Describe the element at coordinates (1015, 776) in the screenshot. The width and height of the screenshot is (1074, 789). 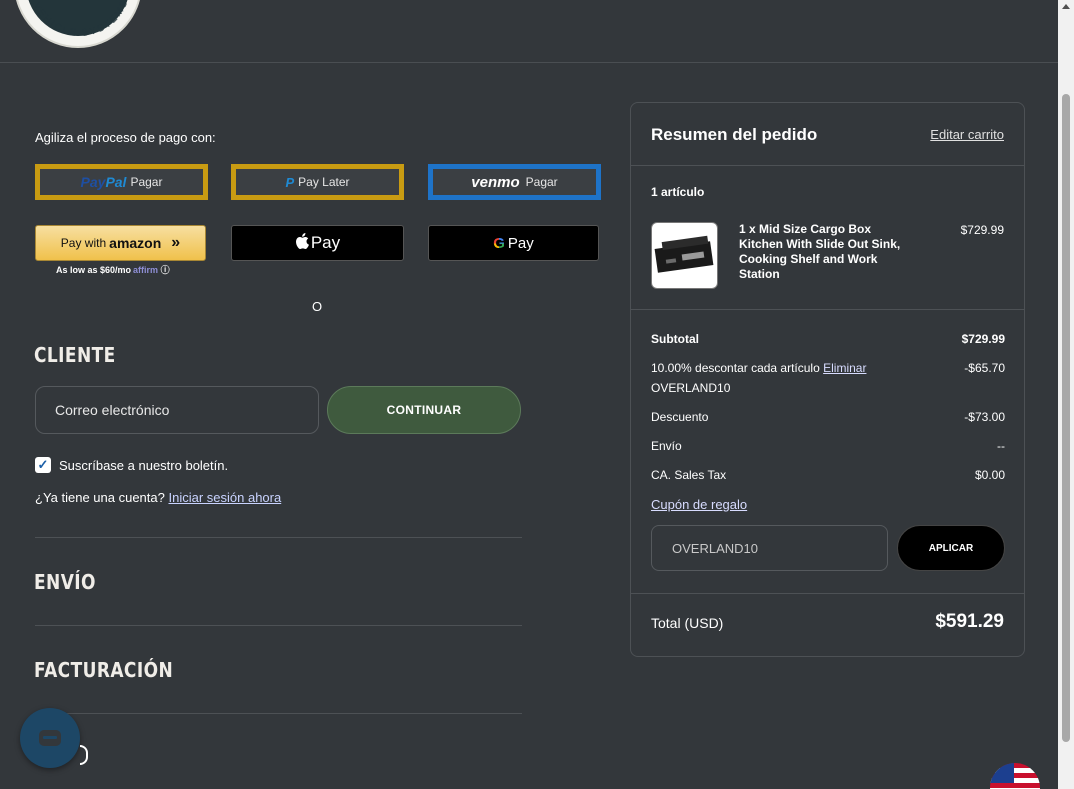
I see `us-flag-icon` at that location.